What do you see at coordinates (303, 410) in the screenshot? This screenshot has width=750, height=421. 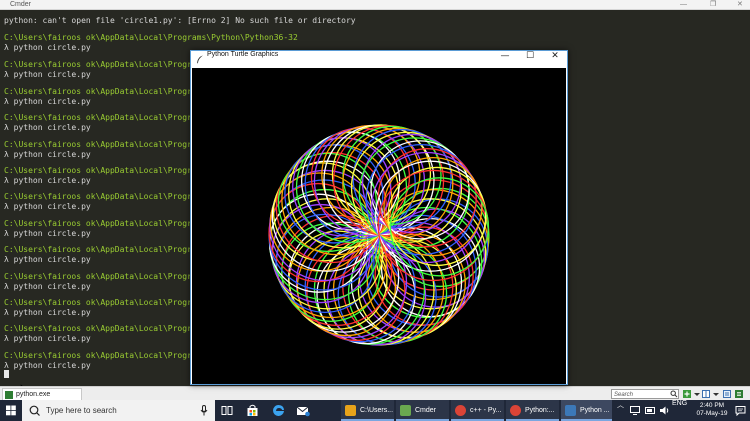 I see `mail-icon` at bounding box center [303, 410].